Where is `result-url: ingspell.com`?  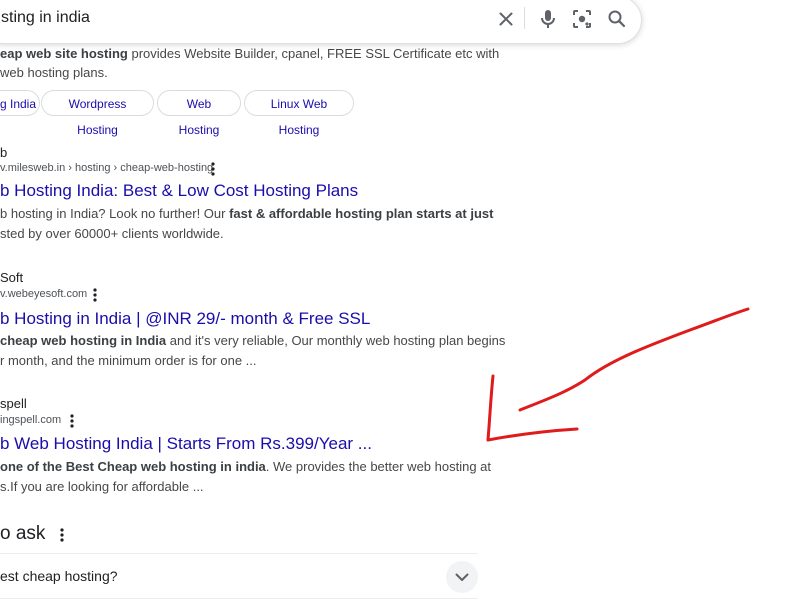
result-url: ingspell.com is located at coordinates (30, 420).